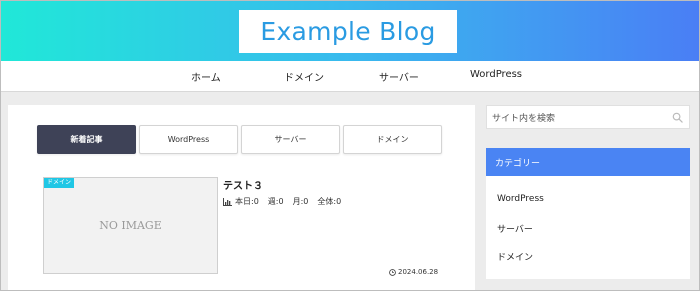 The width and height of the screenshot is (700, 291). What do you see at coordinates (227, 201) in the screenshot?
I see `bar-chart-icon` at bounding box center [227, 201].